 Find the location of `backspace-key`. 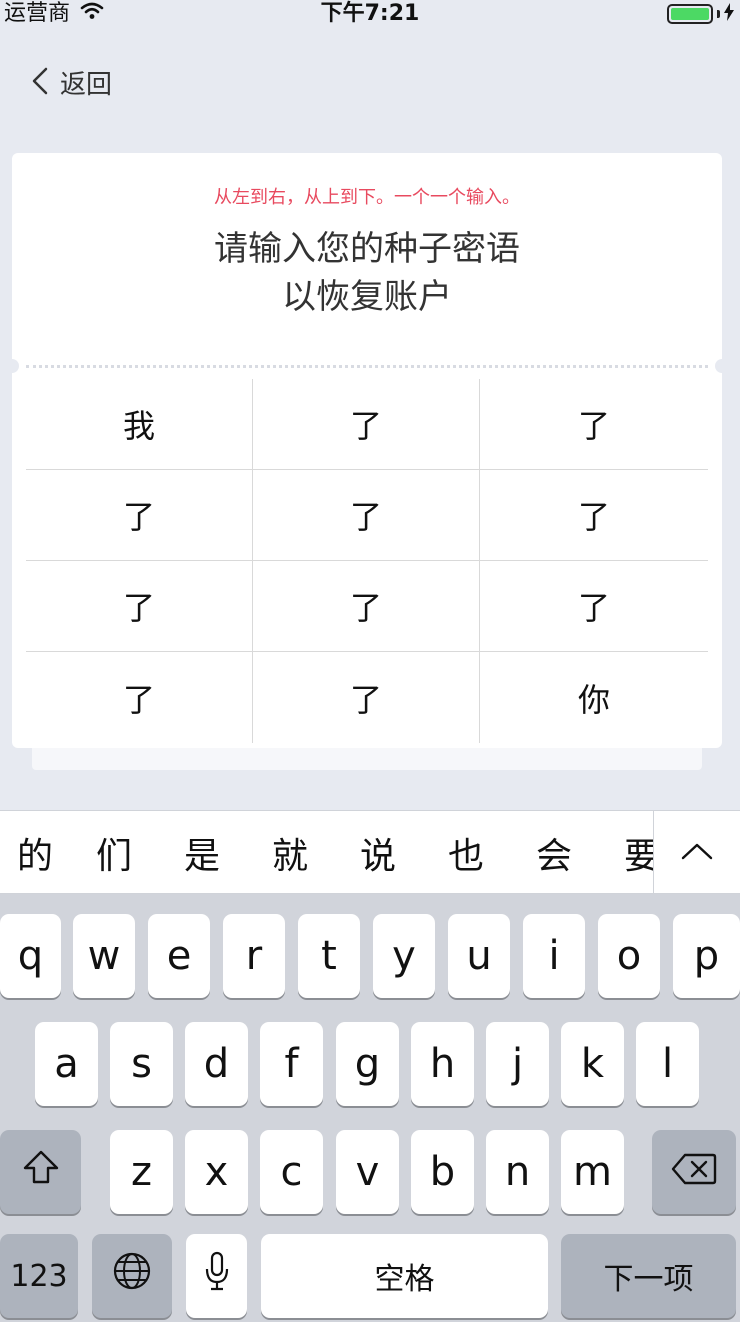

backspace-key is located at coordinates (694, 1172).